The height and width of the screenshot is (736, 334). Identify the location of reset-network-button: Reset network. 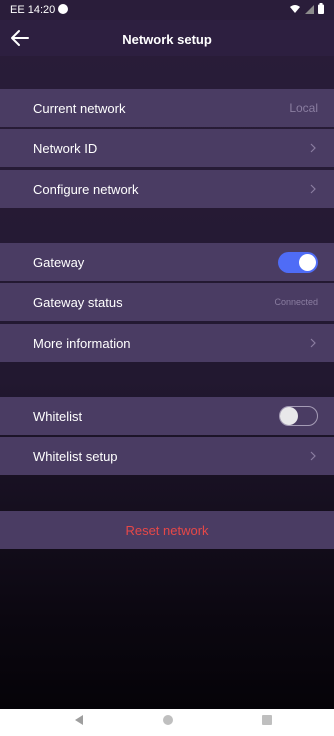
(167, 530).